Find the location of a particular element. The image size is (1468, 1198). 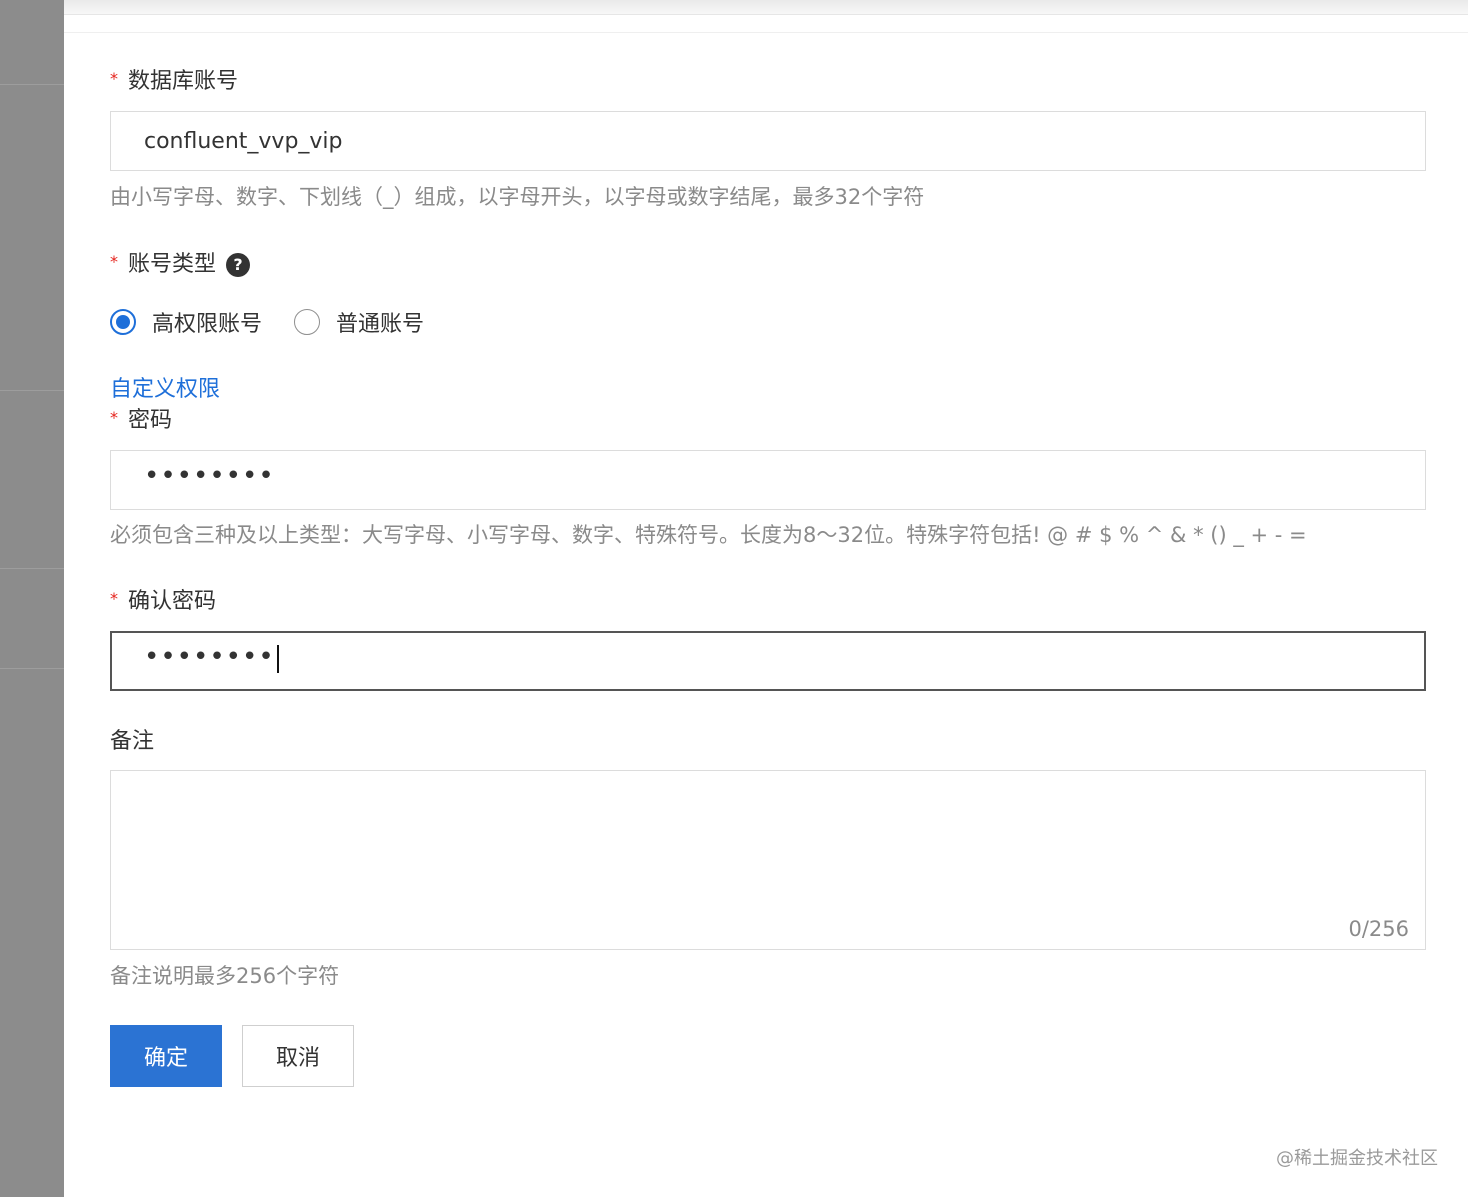

help-icon: ? is located at coordinates (238, 265).